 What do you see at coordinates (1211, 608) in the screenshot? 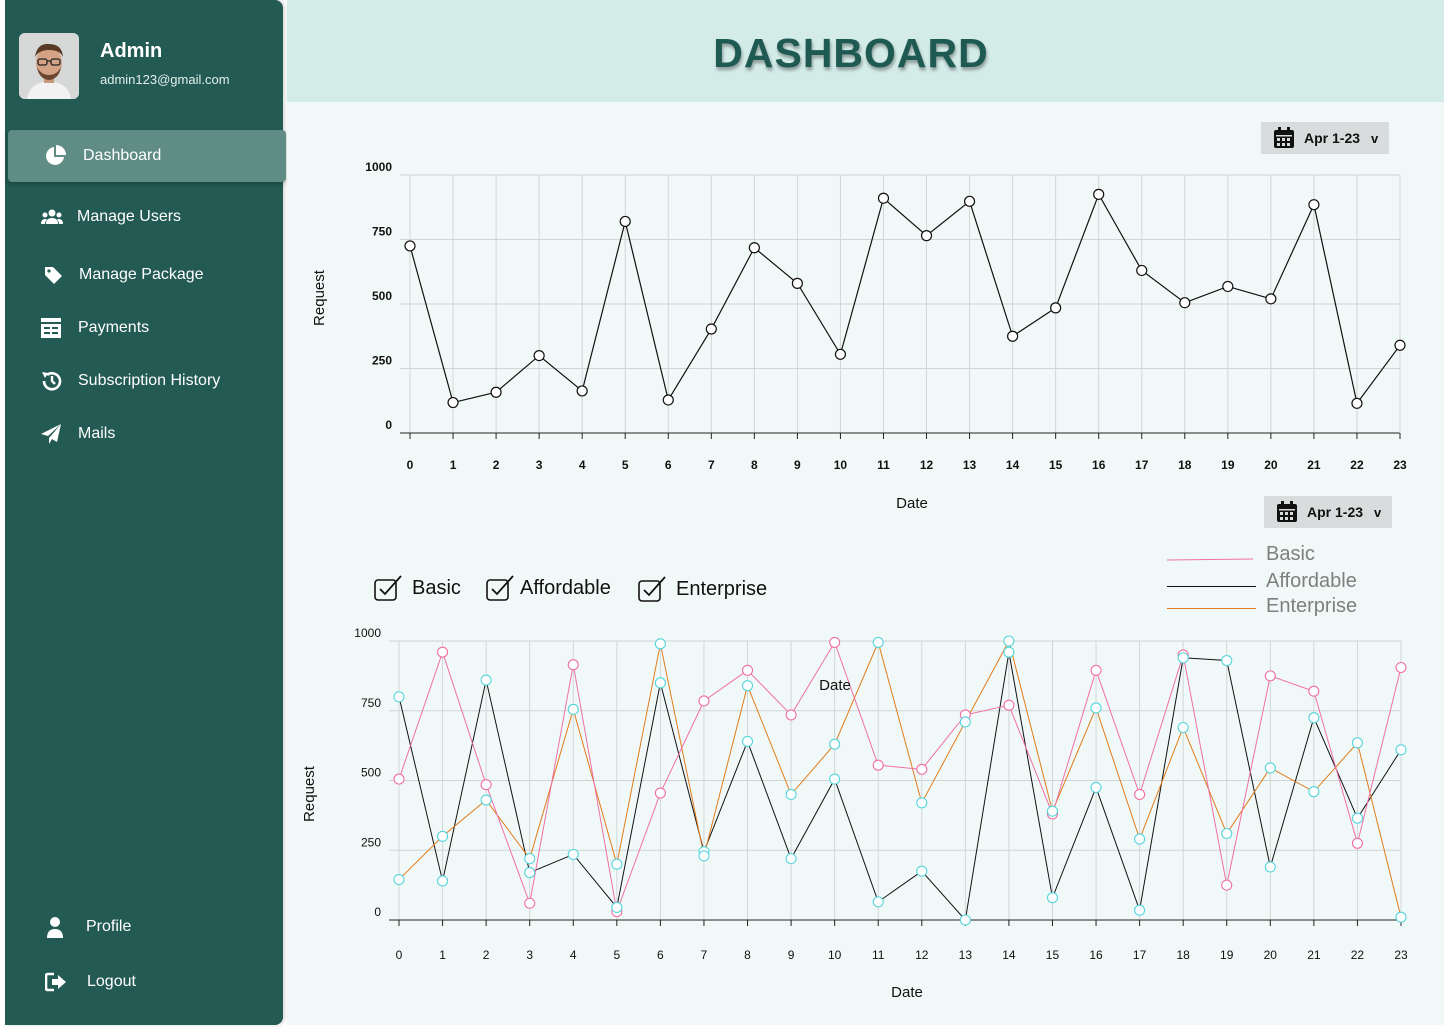
I see `legend-swatch-enterprise` at bounding box center [1211, 608].